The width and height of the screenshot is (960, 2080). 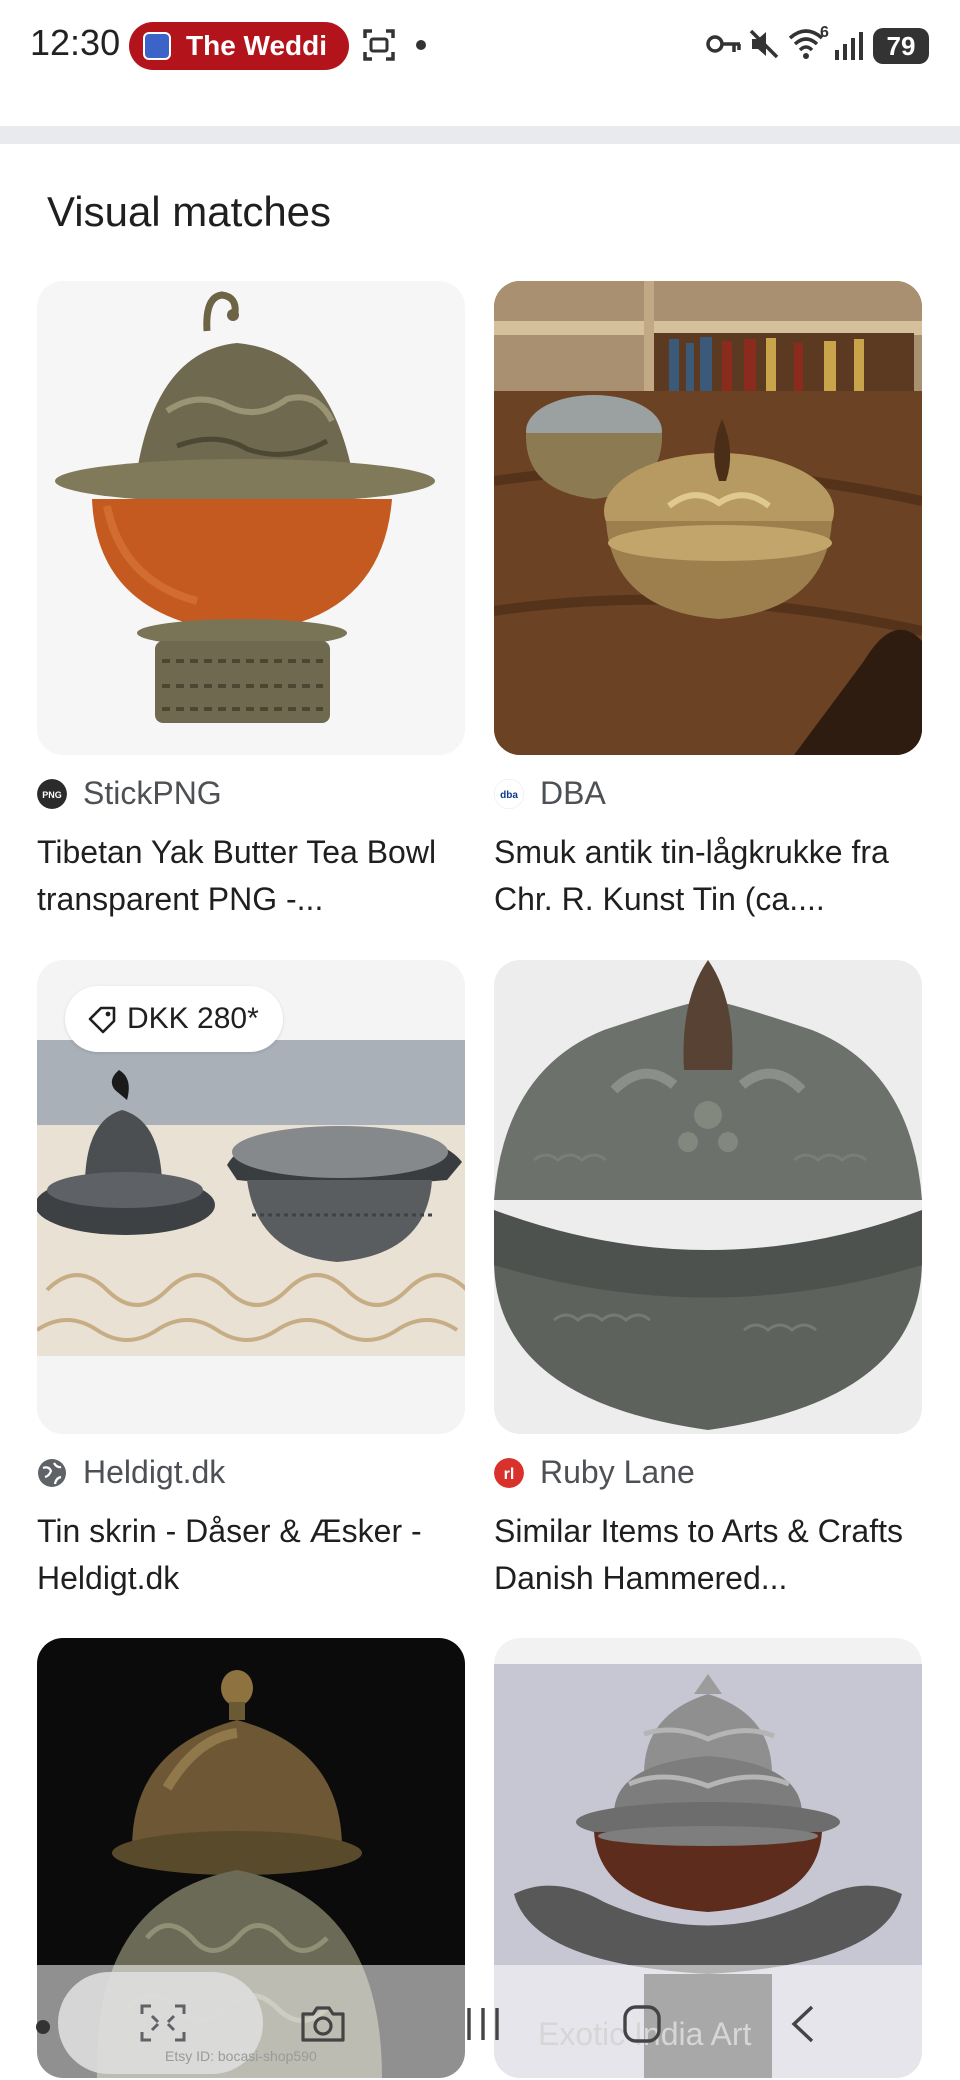 I want to click on image-caption: Etsy ID: bocasi-shop590, so click(x=241, y=2056).